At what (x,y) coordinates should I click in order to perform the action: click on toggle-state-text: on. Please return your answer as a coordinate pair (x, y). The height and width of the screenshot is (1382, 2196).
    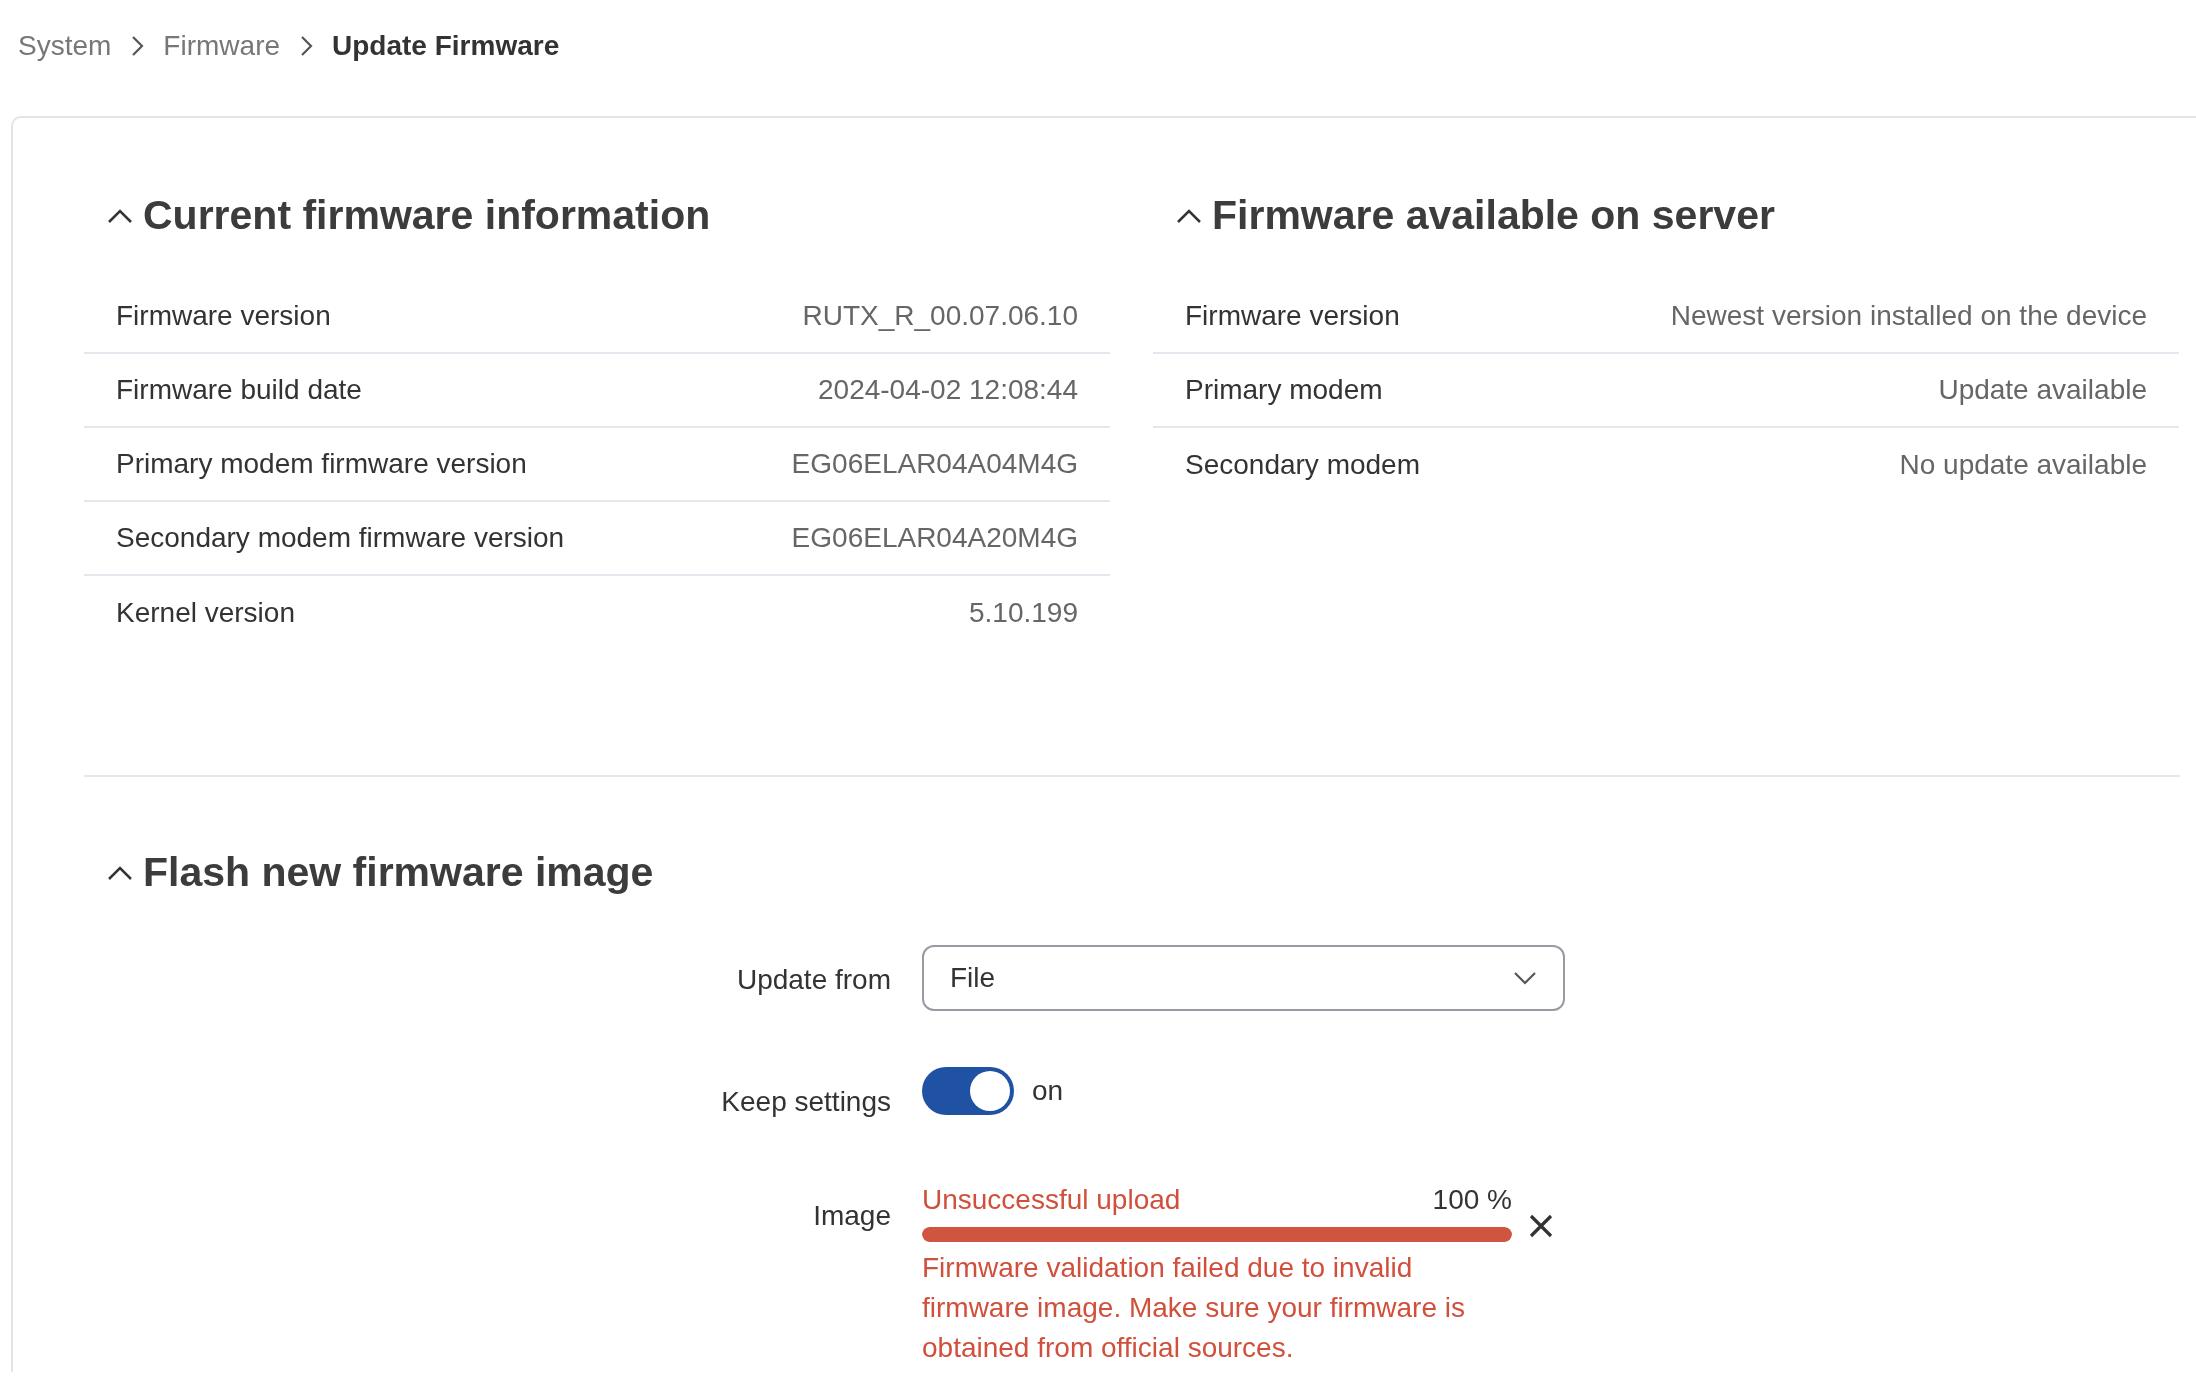
    Looking at the image, I should click on (1048, 1091).